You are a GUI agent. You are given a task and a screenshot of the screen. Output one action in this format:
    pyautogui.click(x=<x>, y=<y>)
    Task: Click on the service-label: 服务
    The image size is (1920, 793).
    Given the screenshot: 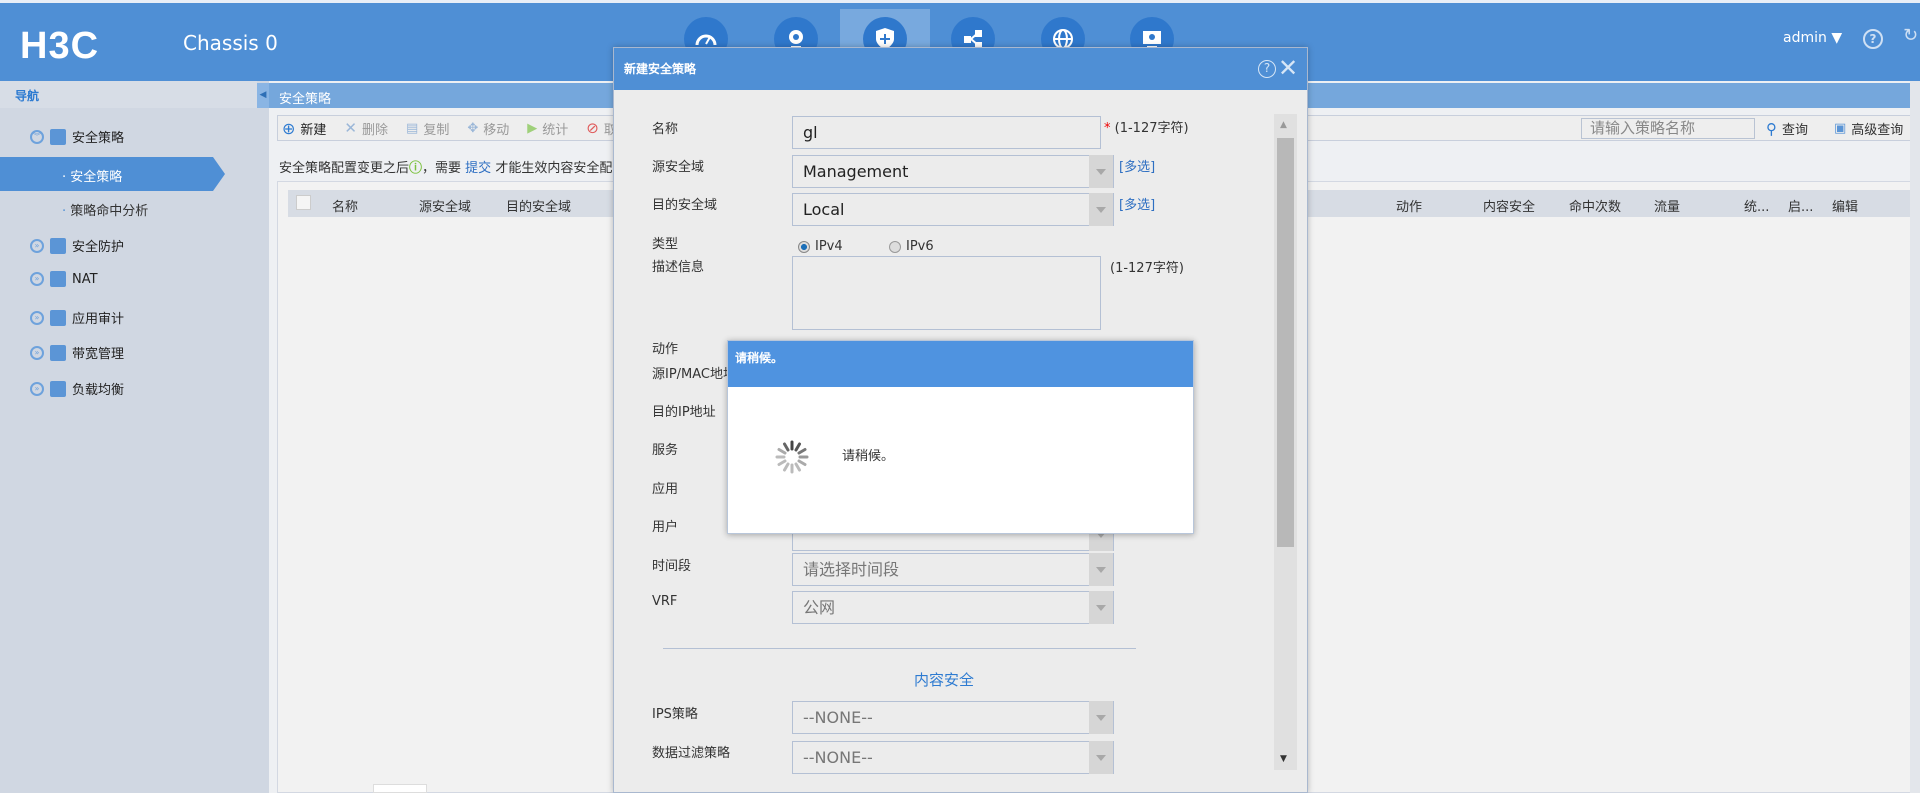 What is the action you would take?
    pyautogui.click(x=665, y=450)
    